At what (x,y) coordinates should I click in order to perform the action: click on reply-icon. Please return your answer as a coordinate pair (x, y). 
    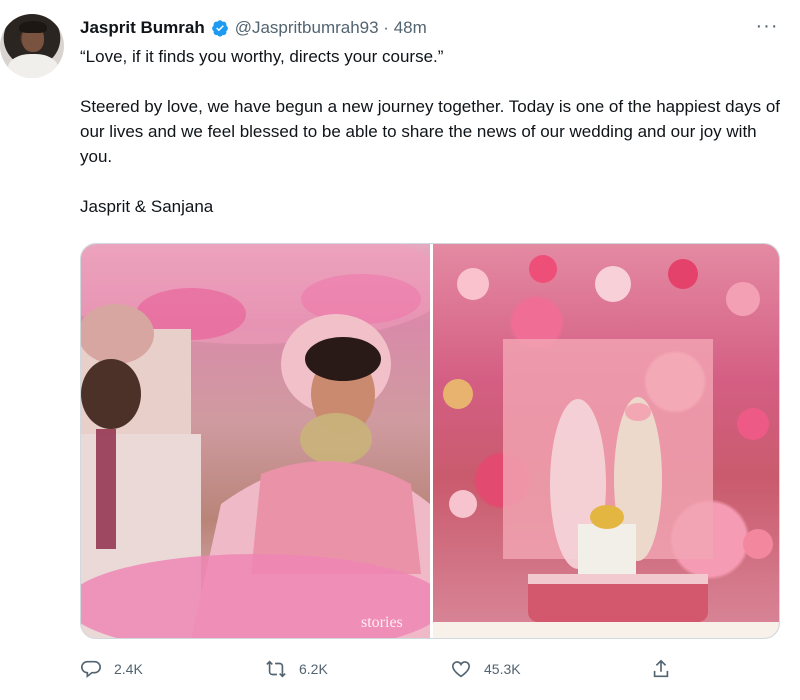
    Looking at the image, I should click on (91, 669).